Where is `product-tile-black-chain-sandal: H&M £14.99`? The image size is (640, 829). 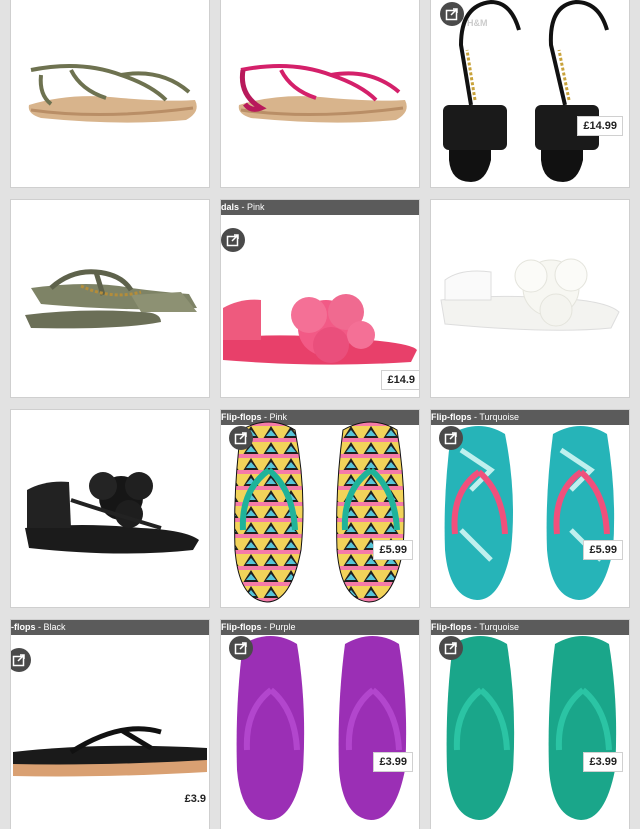 product-tile-black-chain-sandal: H&M £14.99 is located at coordinates (530, 93).